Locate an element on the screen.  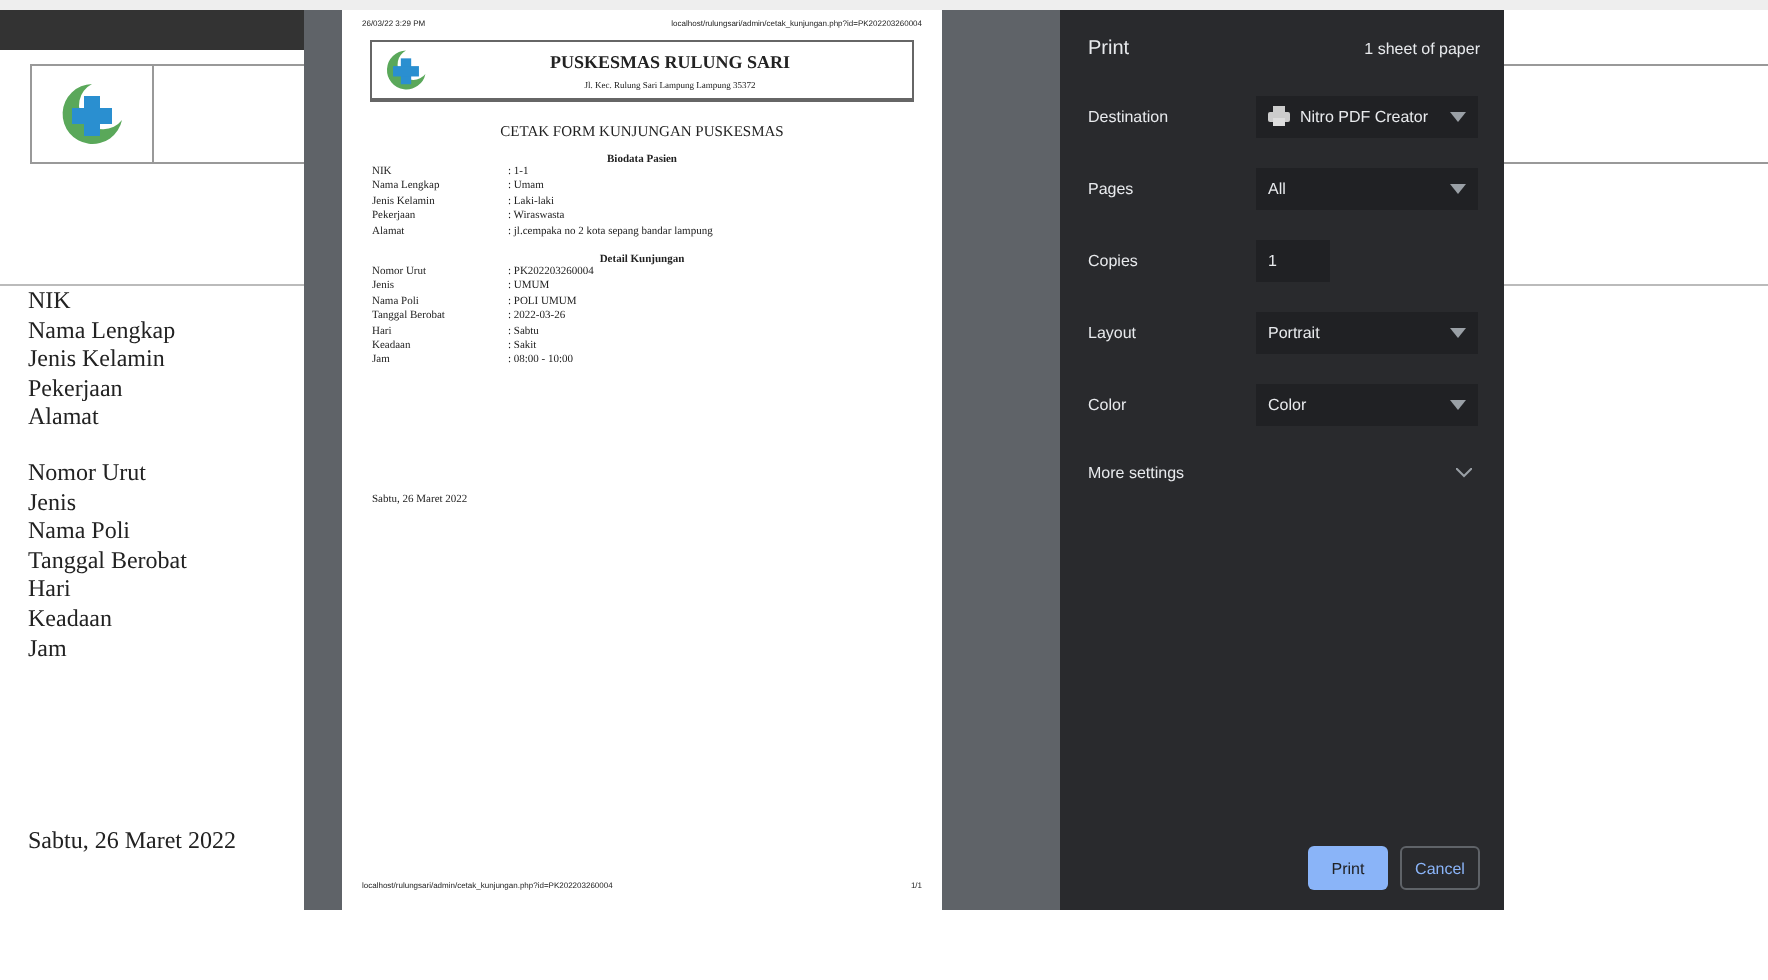
field-label: Hari is located at coordinates (49, 589).